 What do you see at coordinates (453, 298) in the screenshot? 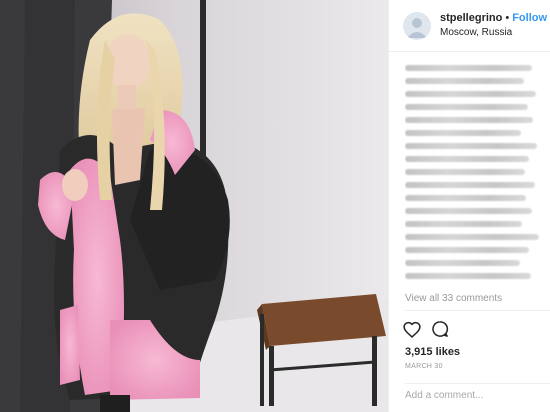
I see `view-all-comments-link: View all 33 comments` at bounding box center [453, 298].